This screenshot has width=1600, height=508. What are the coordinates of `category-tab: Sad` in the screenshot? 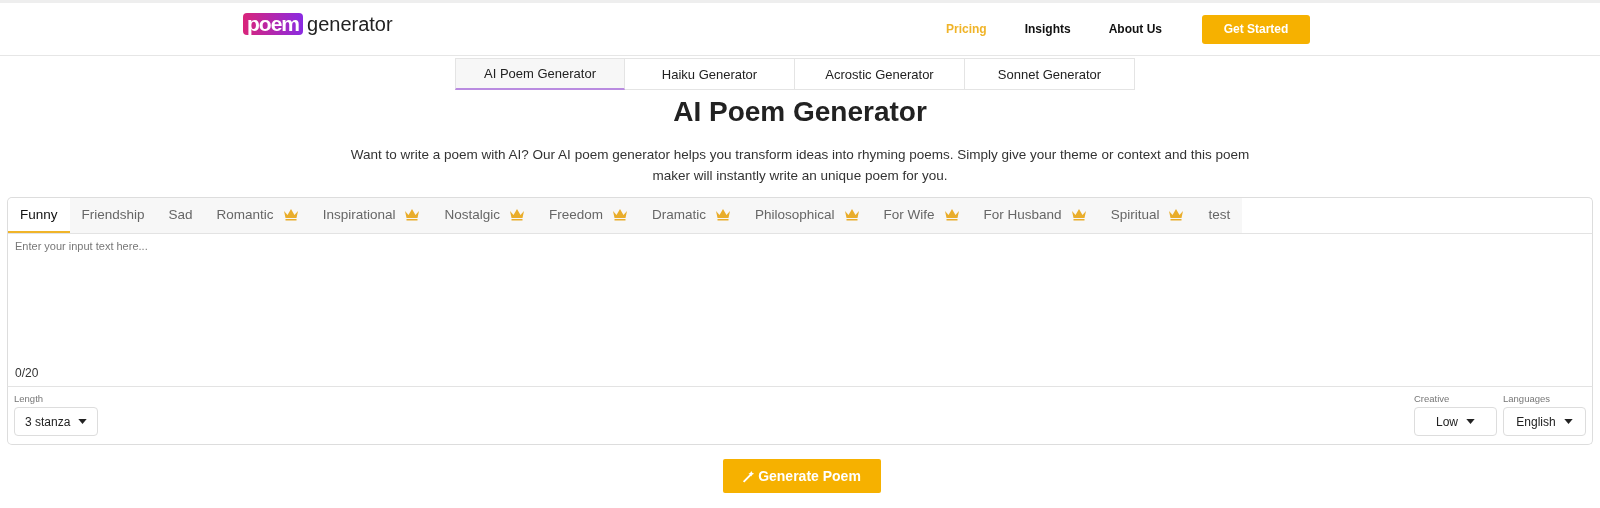 It's located at (180, 215).